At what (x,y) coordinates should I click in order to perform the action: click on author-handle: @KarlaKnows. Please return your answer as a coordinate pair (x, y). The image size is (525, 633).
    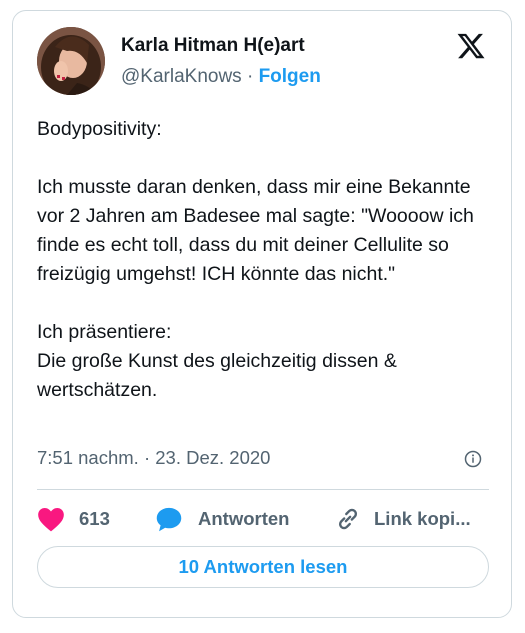
    Looking at the image, I should click on (181, 76).